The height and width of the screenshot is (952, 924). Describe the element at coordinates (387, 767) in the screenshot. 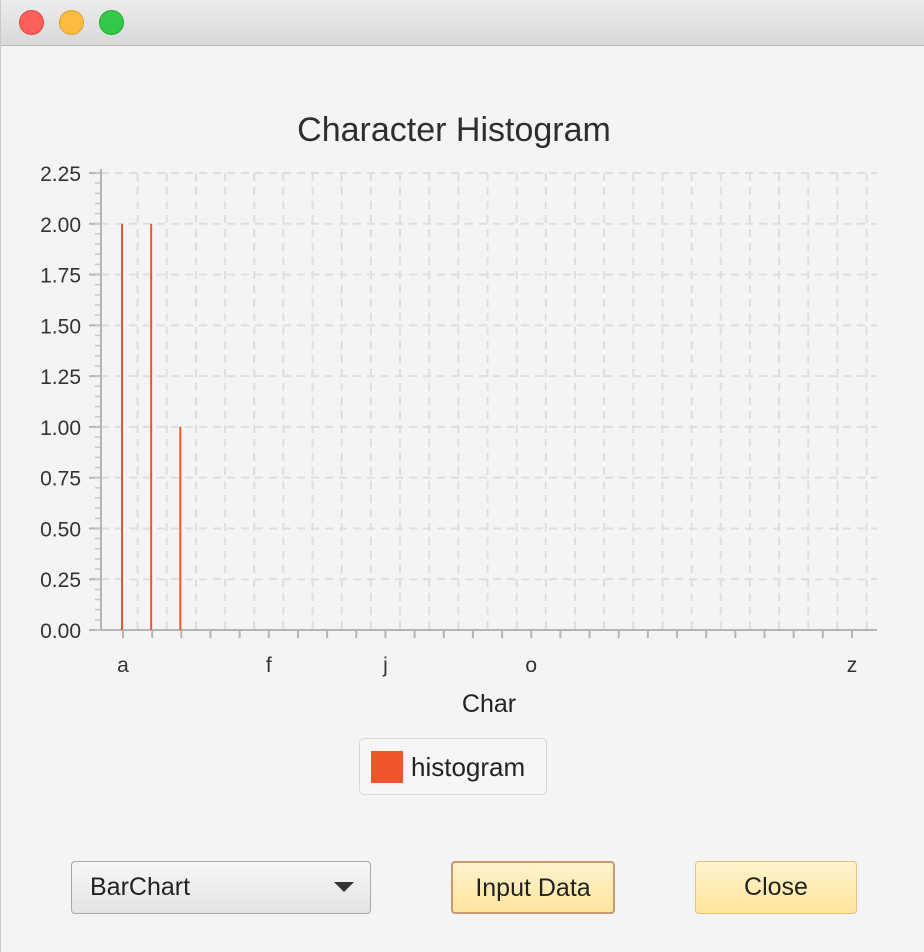

I see `legend-swatch` at that location.